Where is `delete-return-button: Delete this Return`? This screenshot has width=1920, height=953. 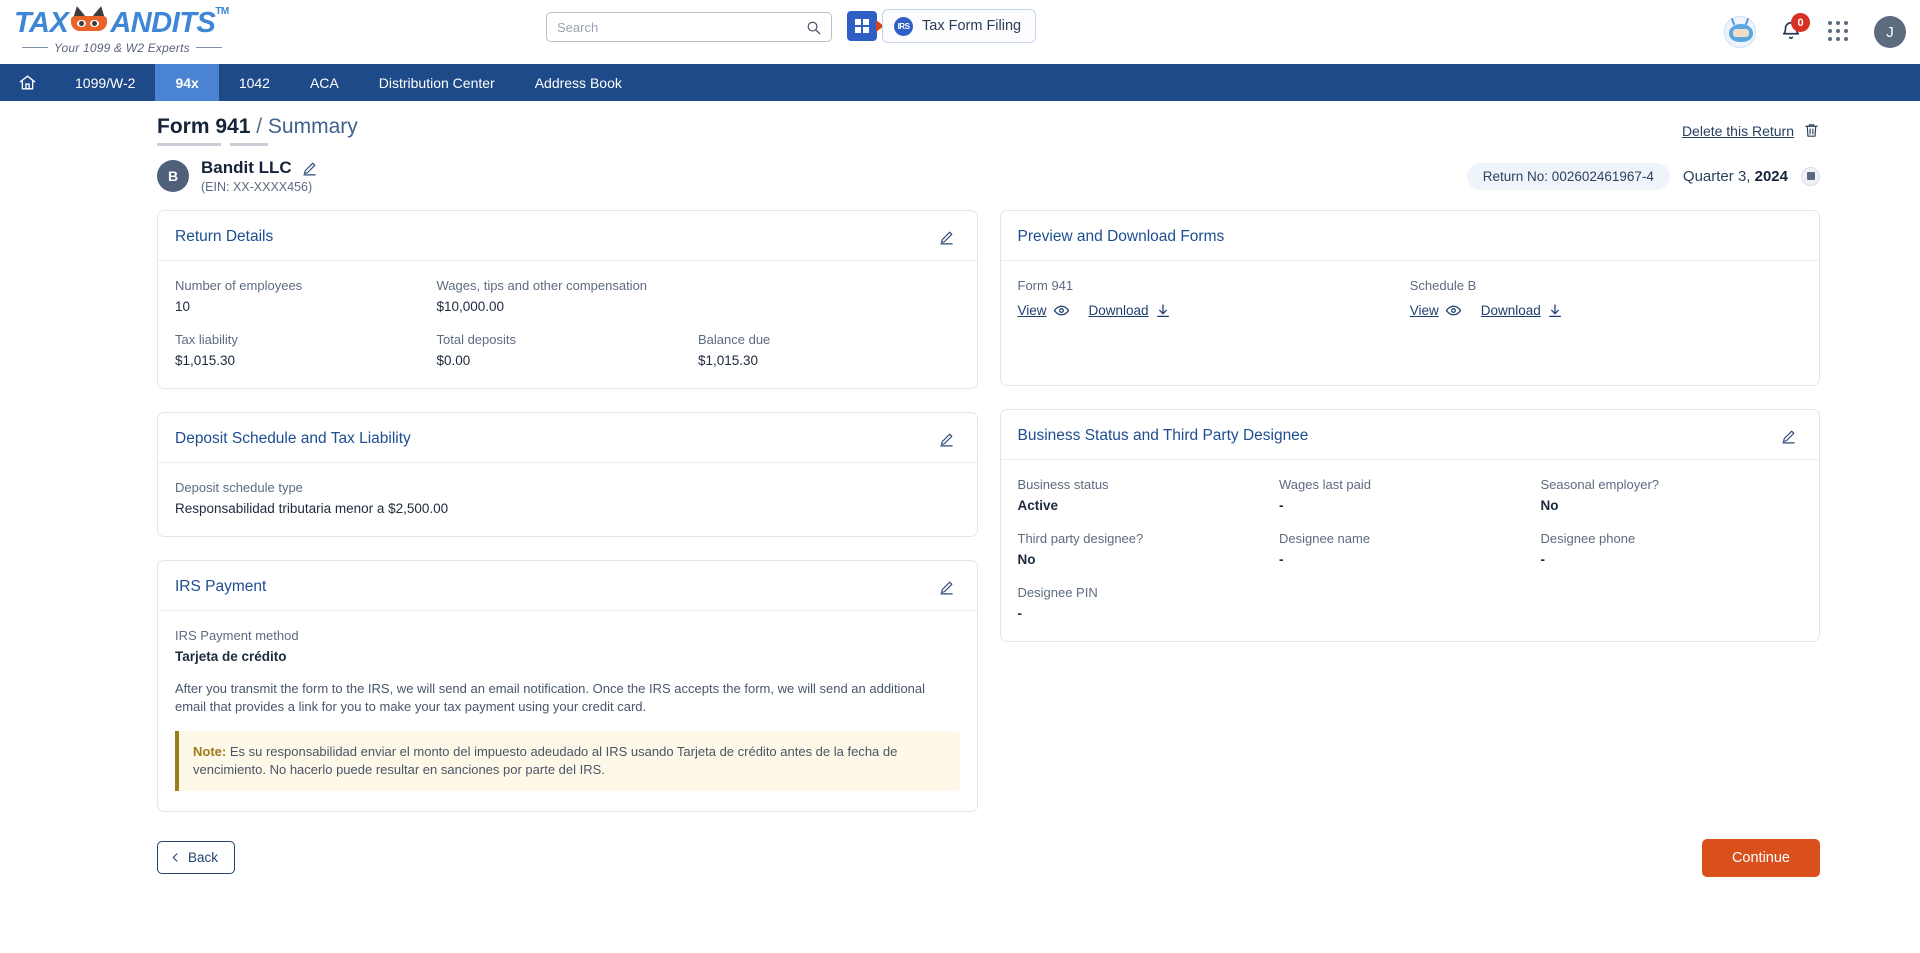
delete-return-button: Delete this Return is located at coordinates (1751, 130).